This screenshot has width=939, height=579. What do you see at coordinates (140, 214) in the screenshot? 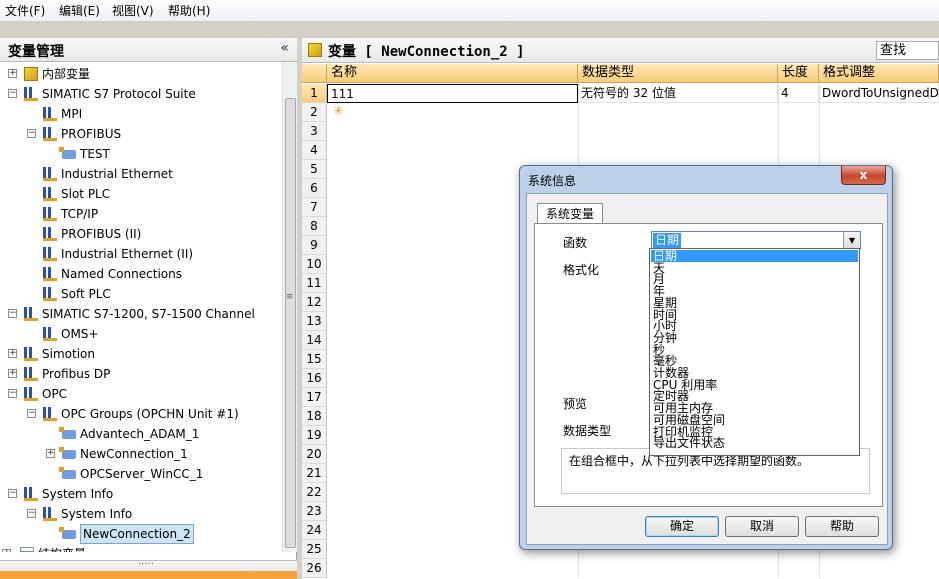
I see `tree-item: TCP/IP` at bounding box center [140, 214].